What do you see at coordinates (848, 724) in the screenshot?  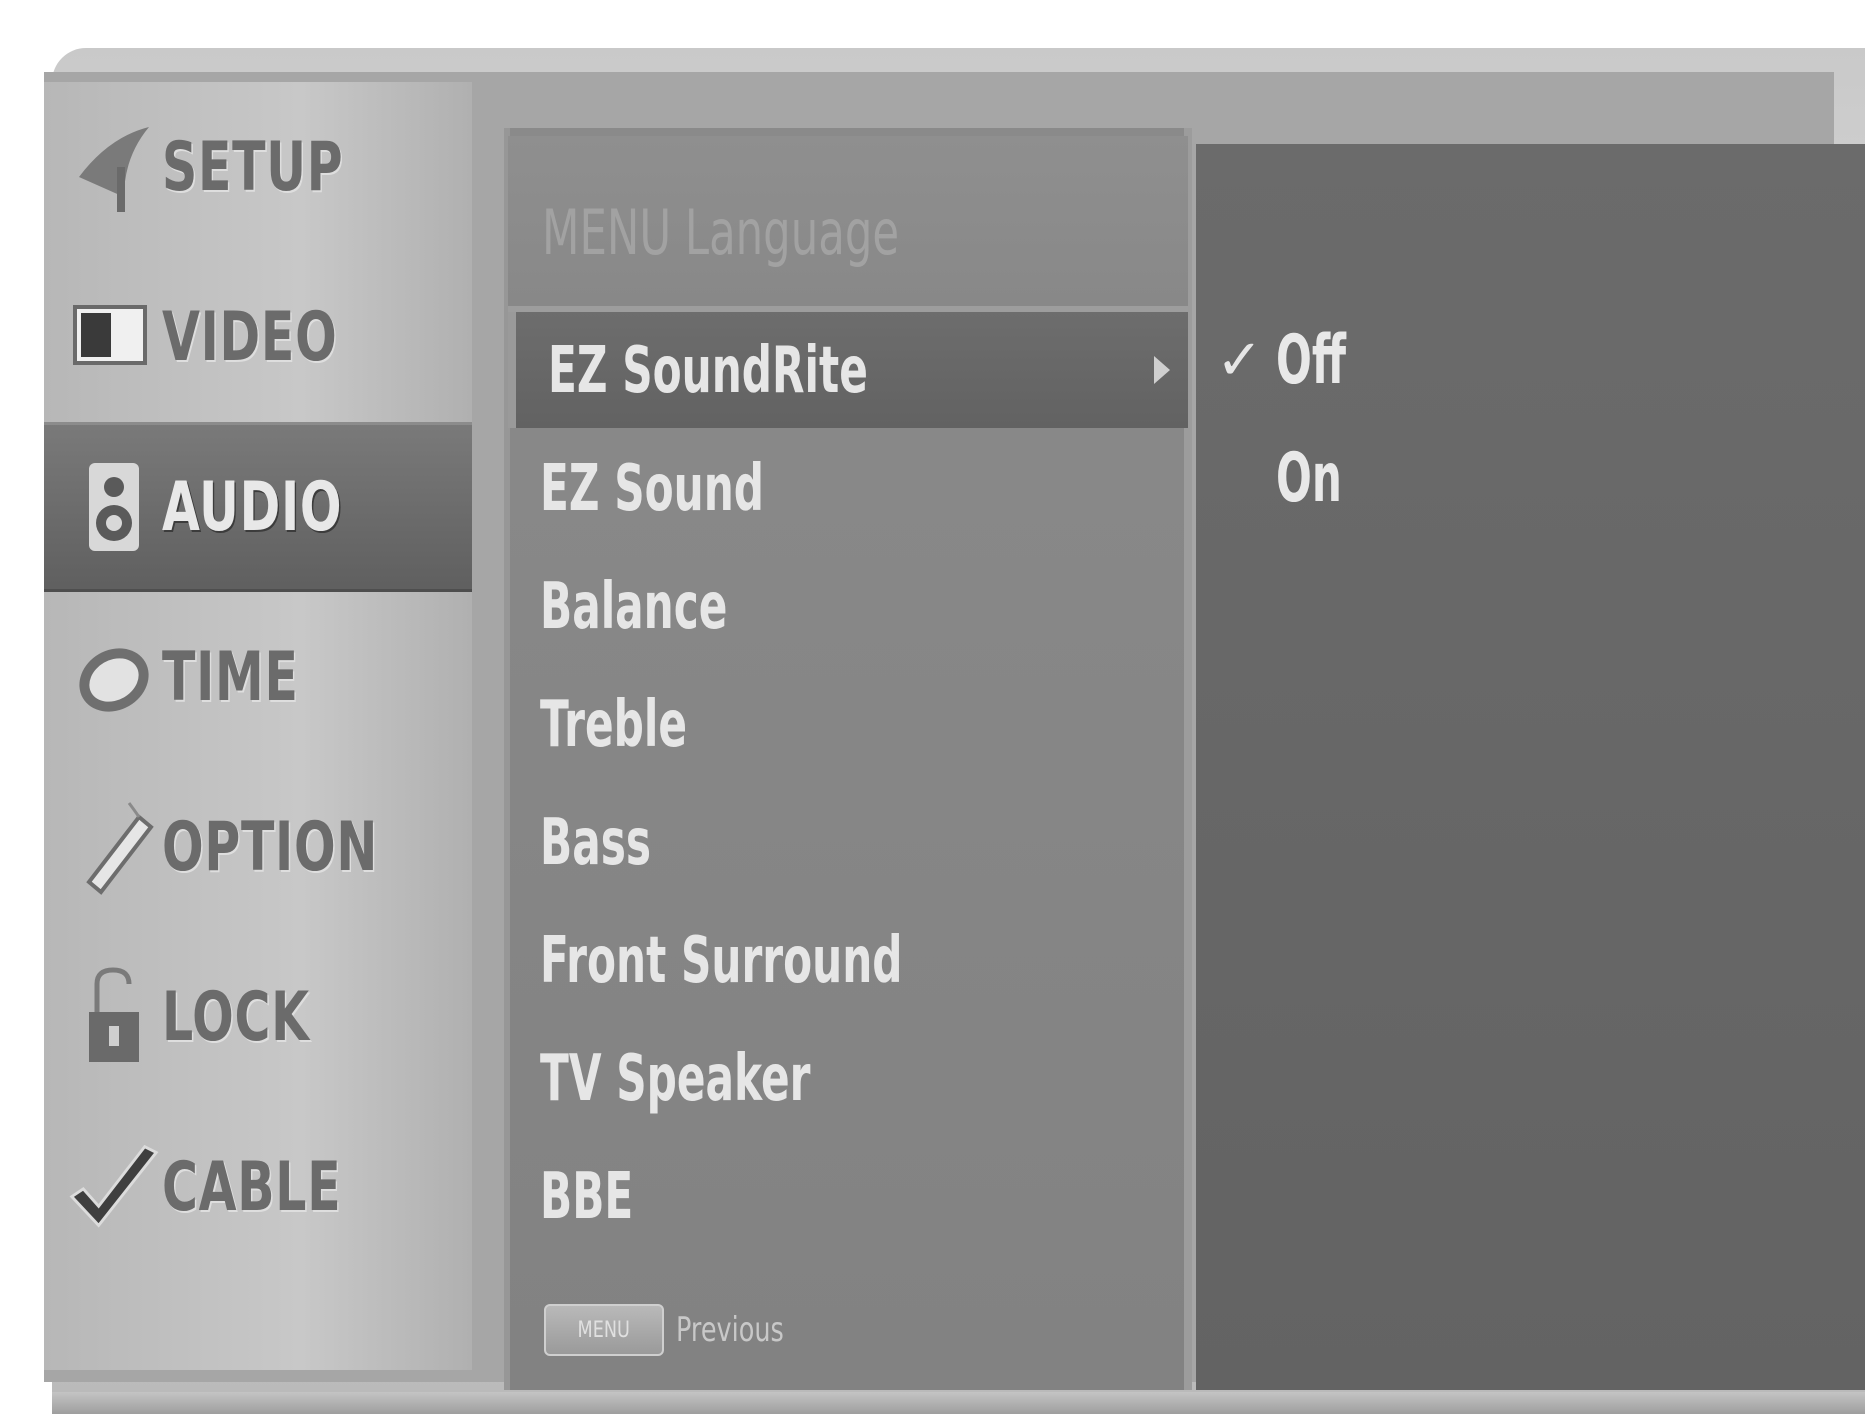 I see `menu-item-treble: Treble` at bounding box center [848, 724].